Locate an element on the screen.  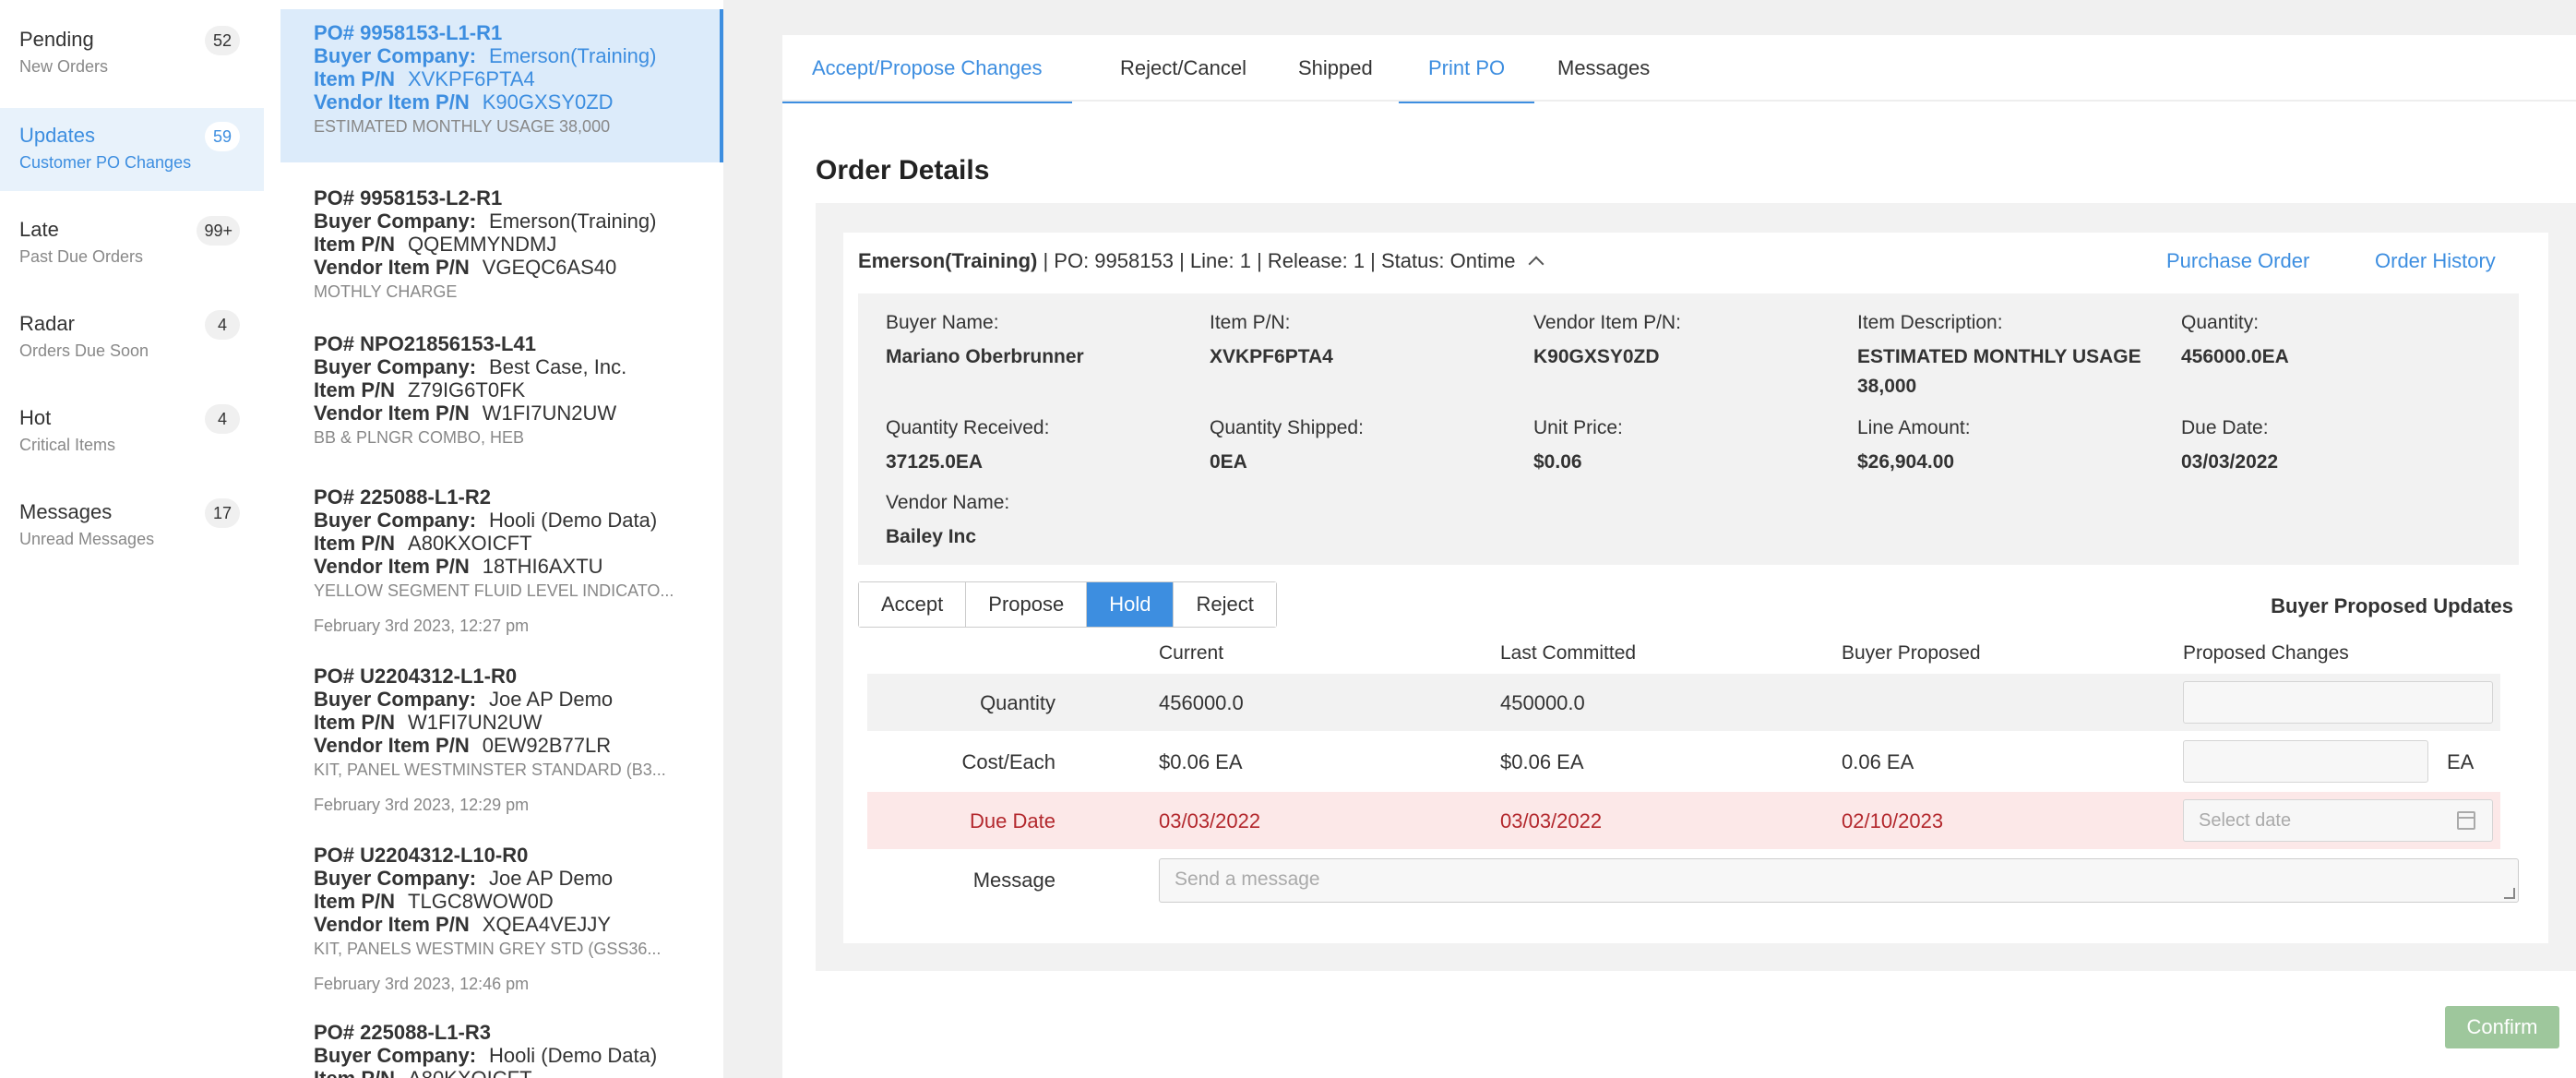
nav-item-late: Late Past Due Orders 99+ is located at coordinates (132, 229).